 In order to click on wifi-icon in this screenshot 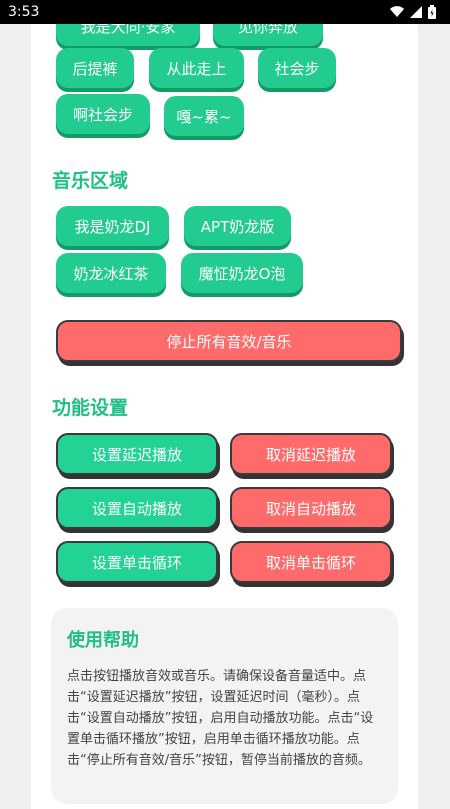, I will do `click(397, 12)`.